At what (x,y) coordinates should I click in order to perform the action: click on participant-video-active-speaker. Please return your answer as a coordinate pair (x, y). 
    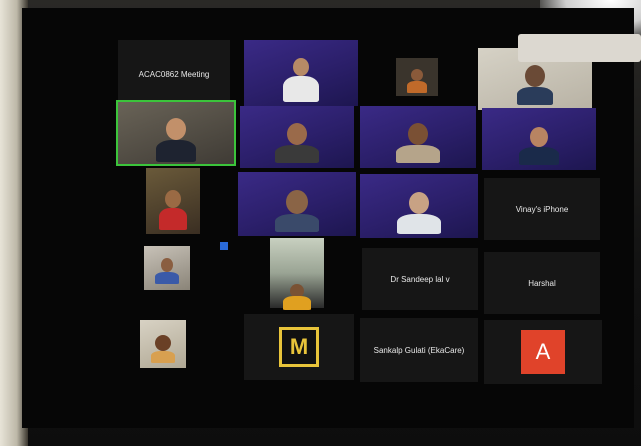
    Looking at the image, I should click on (176, 133).